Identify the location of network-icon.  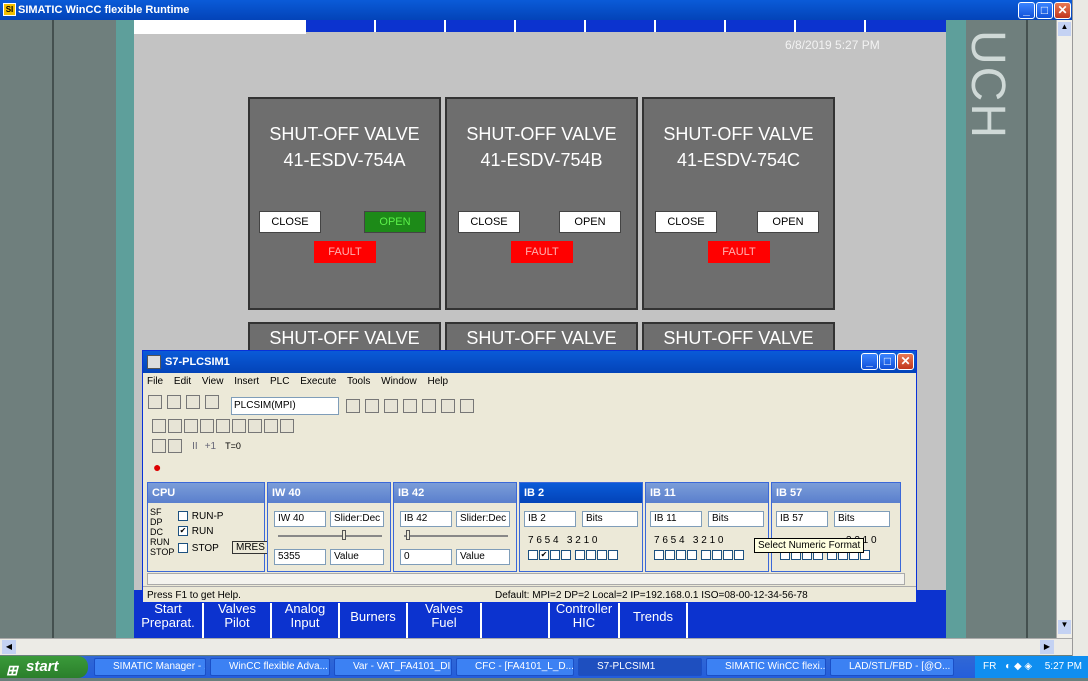
(410, 406).